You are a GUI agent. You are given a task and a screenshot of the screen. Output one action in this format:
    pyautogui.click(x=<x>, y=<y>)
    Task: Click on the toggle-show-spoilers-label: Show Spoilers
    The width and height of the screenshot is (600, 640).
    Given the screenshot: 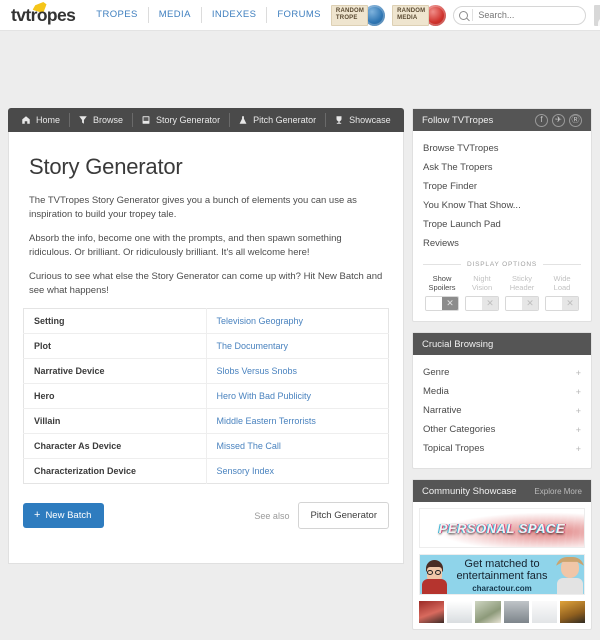 What is the action you would take?
    pyautogui.click(x=442, y=283)
    